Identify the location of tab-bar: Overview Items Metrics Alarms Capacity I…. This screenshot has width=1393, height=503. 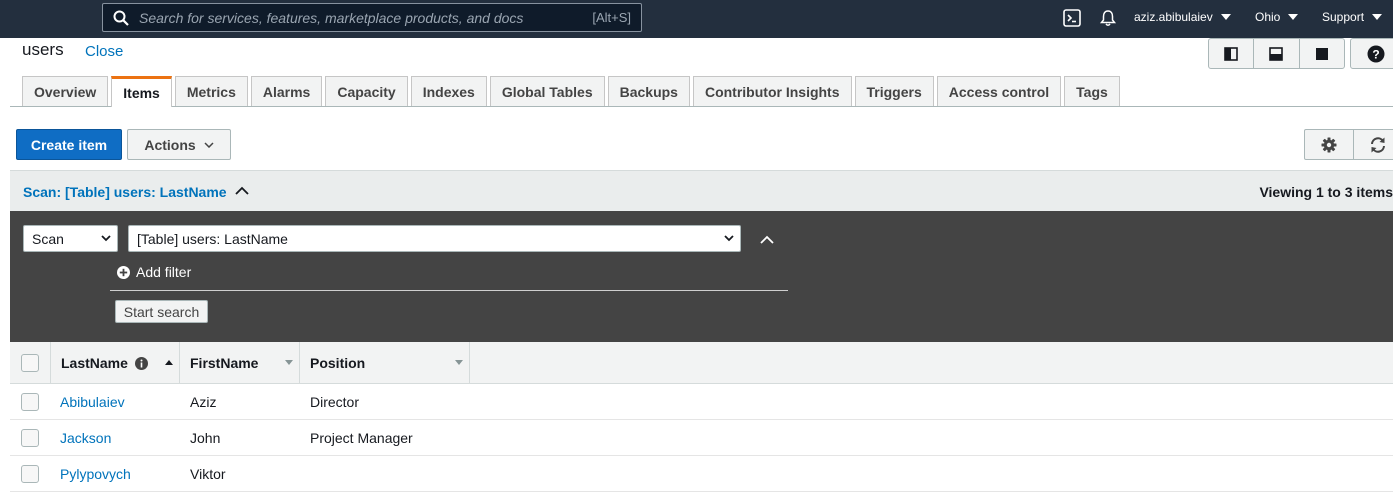
(572, 91).